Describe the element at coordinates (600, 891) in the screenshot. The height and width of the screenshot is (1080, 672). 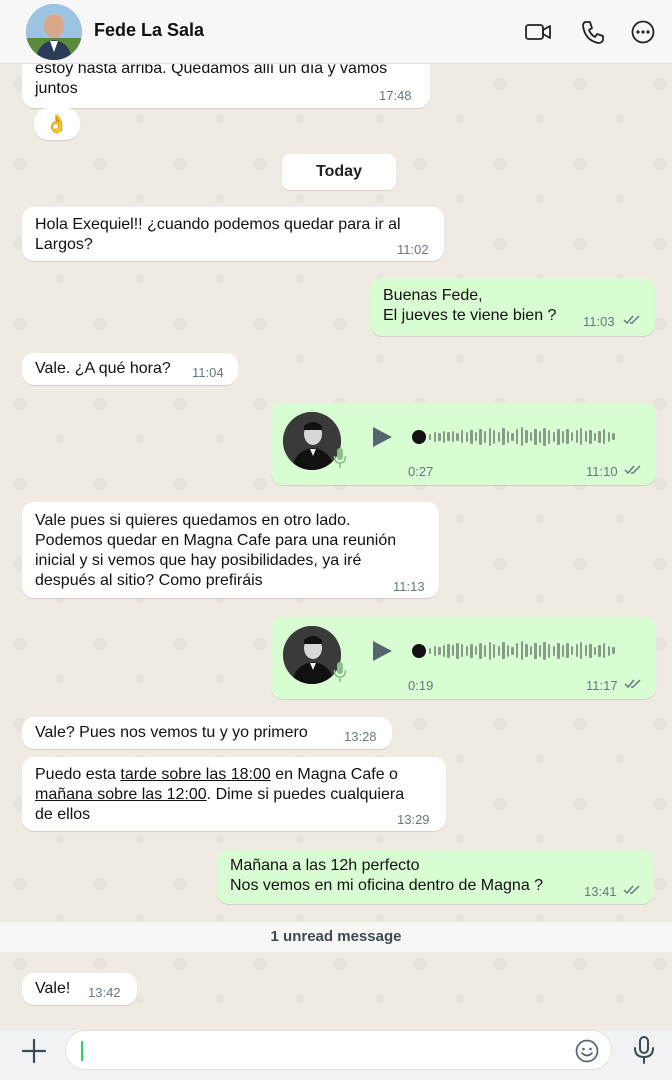
I see `message-time: 13:41` at that location.